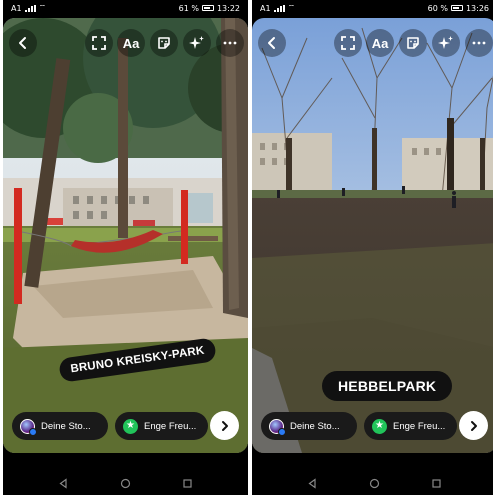 Image resolution: width=493 pixels, height=495 pixels. Describe the element at coordinates (477, 8) in the screenshot. I see `clock: 13:26` at that location.